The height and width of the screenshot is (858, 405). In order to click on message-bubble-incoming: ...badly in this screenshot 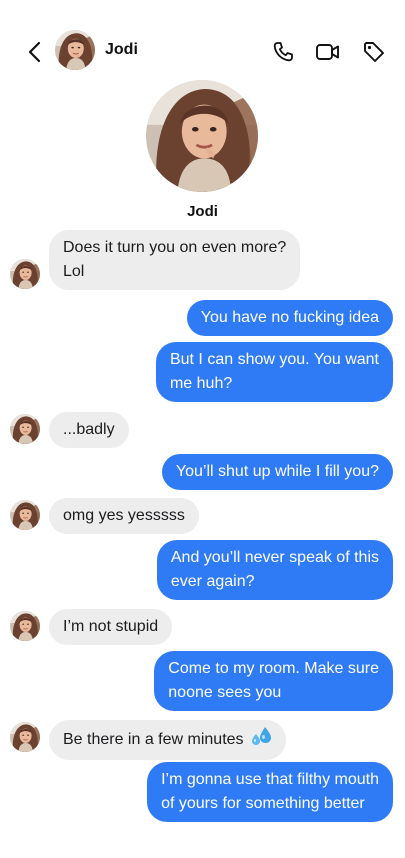, I will do `click(89, 430)`.